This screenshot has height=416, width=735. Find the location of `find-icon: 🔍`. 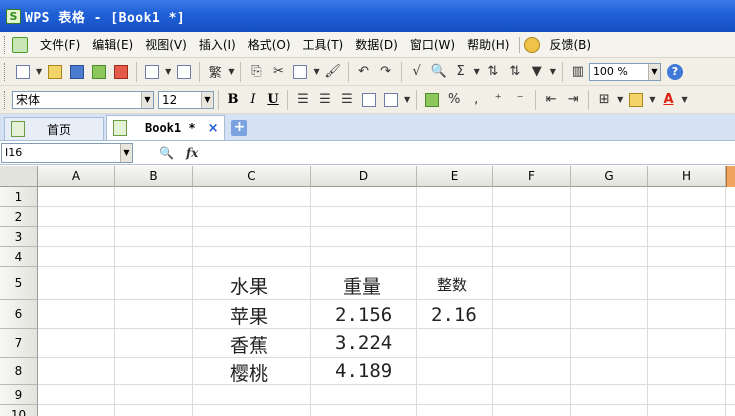

find-icon: 🔍 is located at coordinates (439, 72).